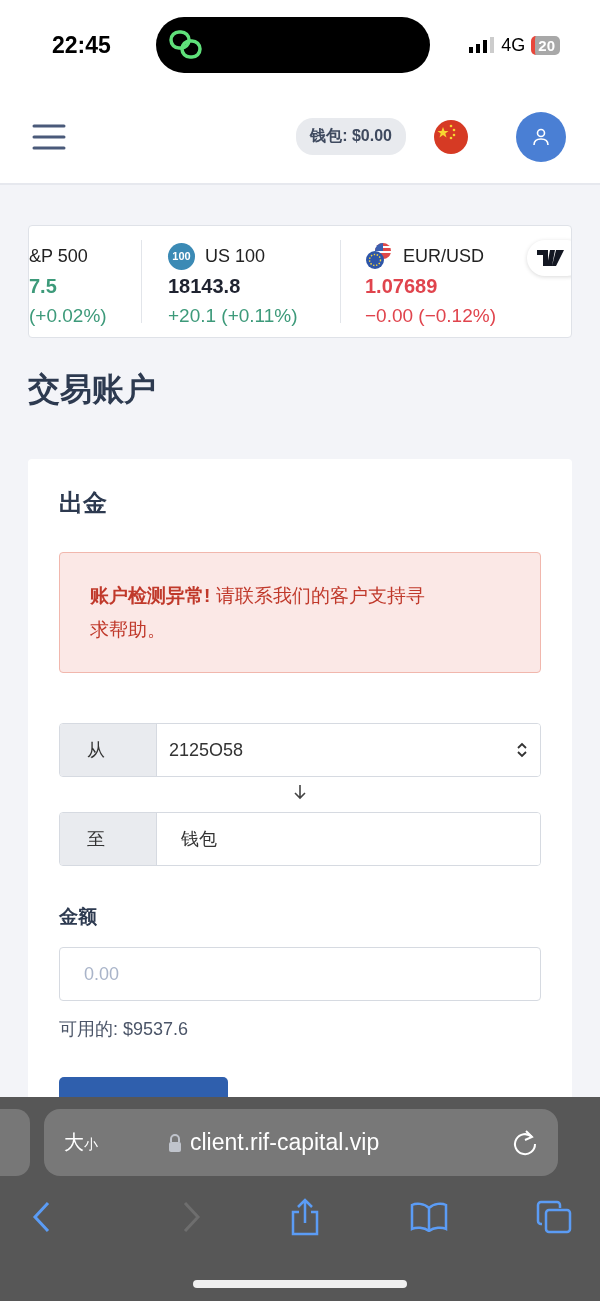 This screenshot has width=600, height=1301. Describe the element at coordinates (78, 917) in the screenshot. I see `amount-label: 金额` at that location.